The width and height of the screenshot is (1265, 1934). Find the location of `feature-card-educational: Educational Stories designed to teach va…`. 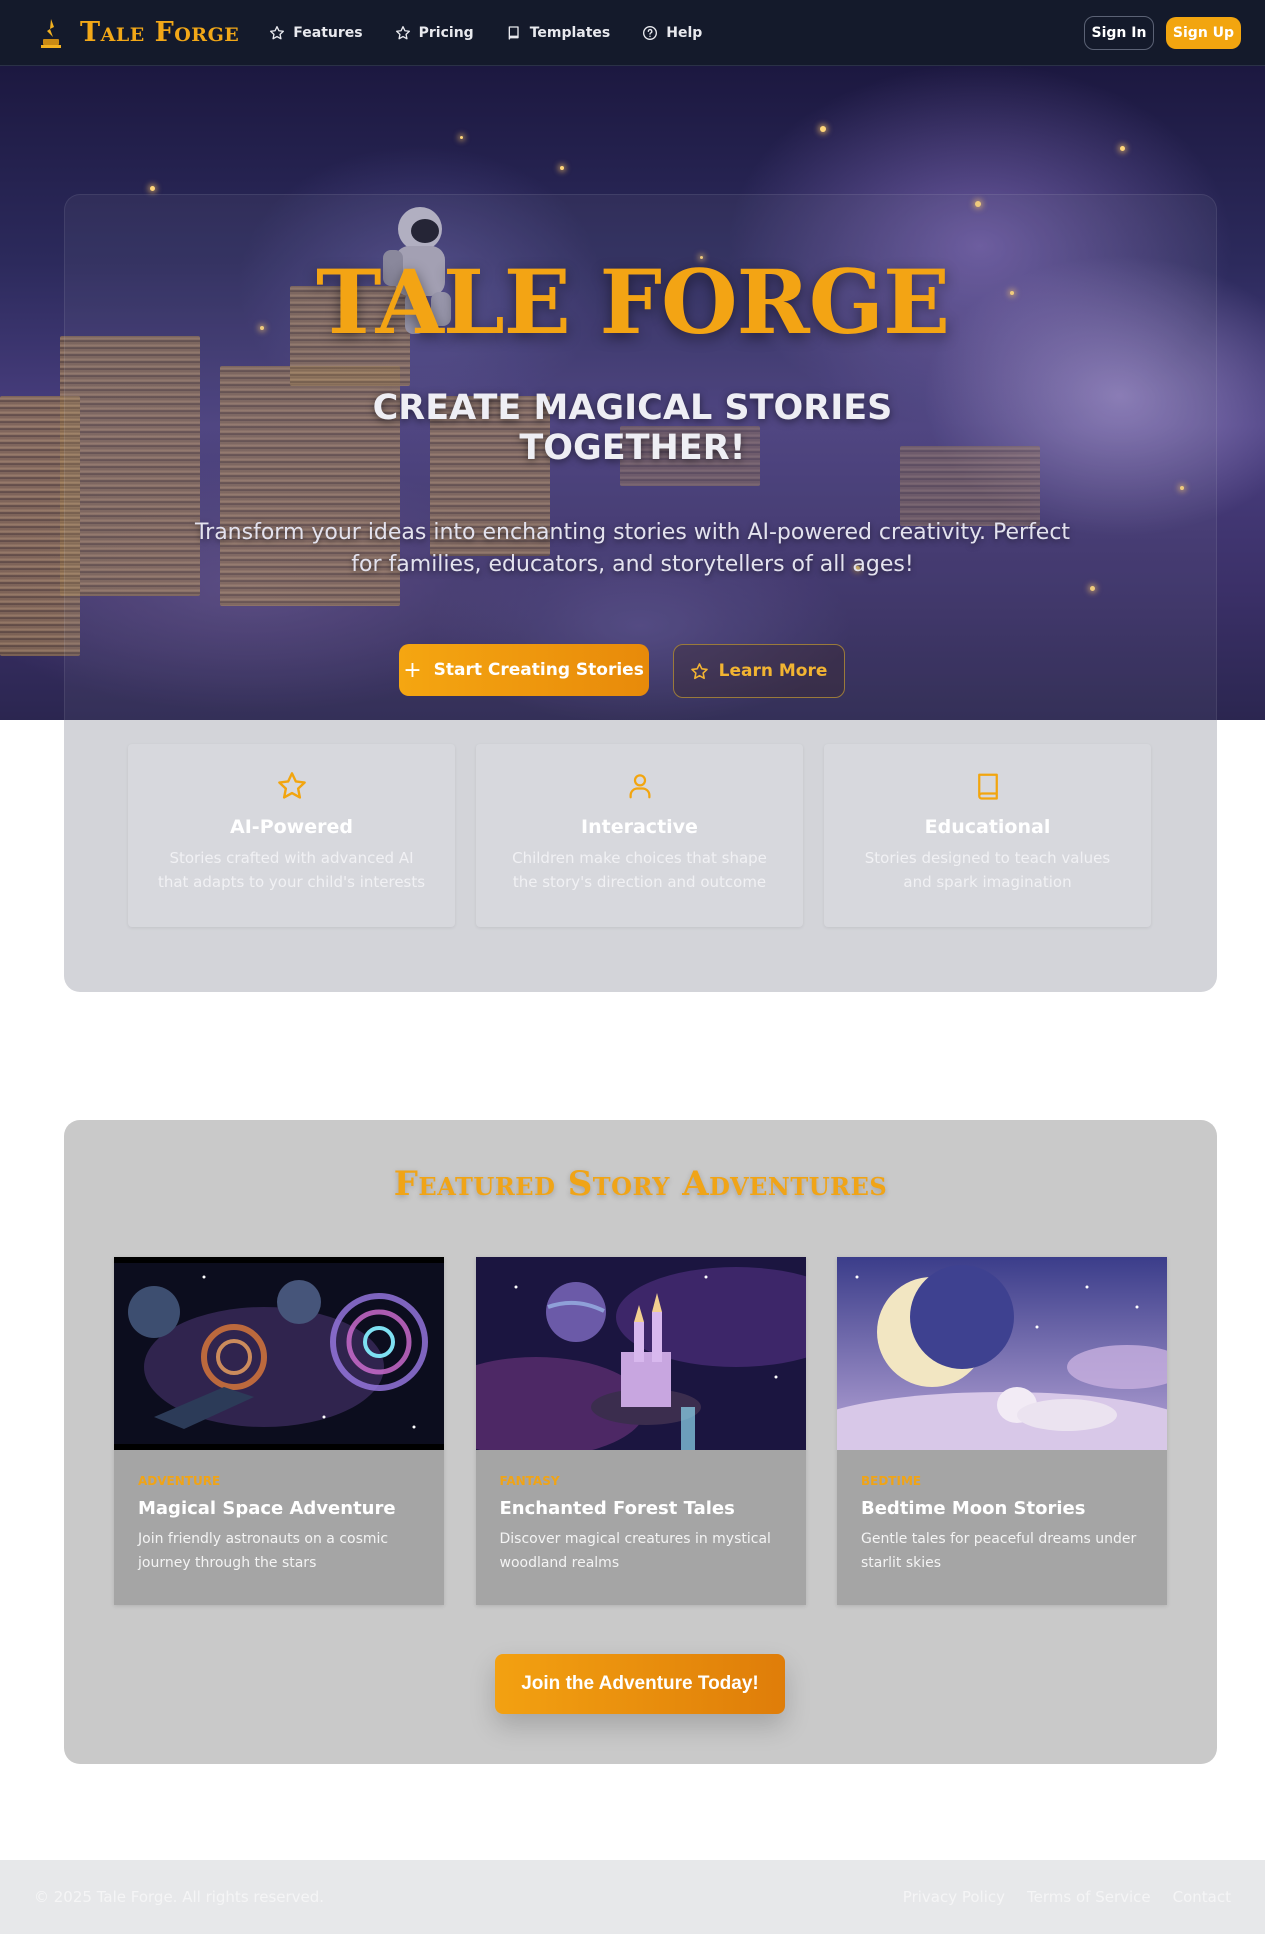

feature-card-educational: Educational Stories designed to teach va… is located at coordinates (987, 835).